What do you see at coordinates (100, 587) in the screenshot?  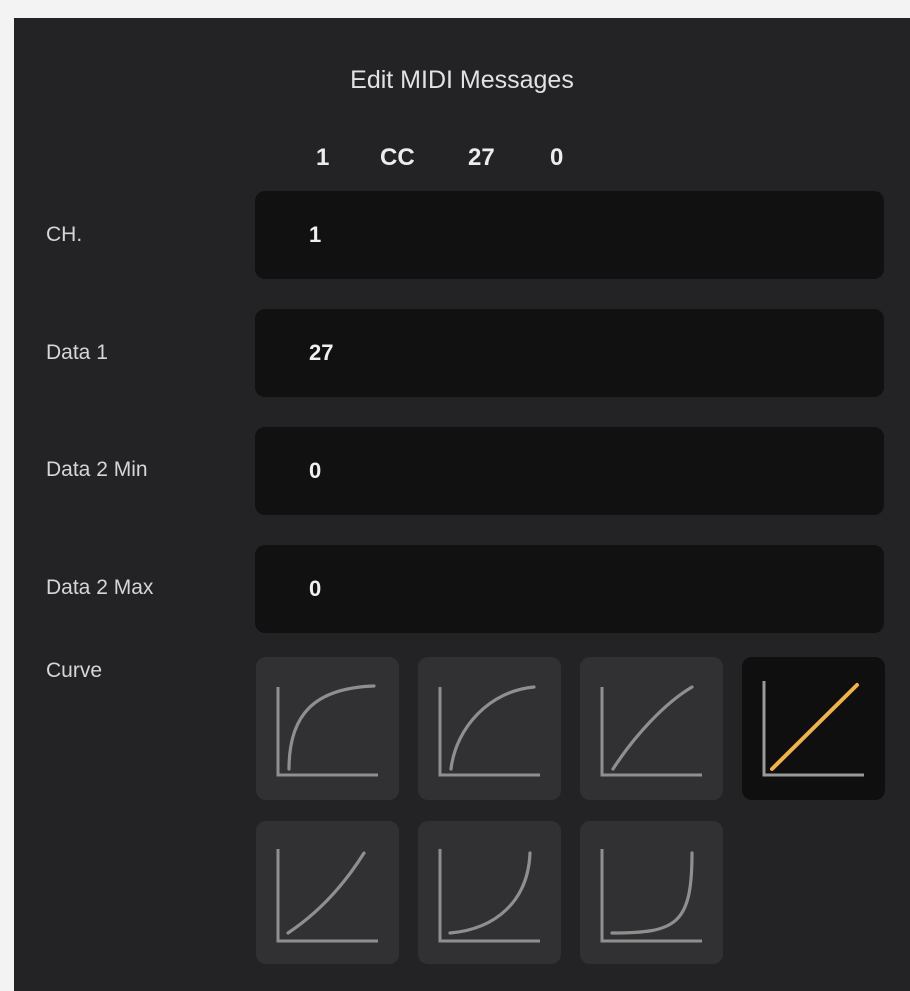 I see `data2-max-label: Data 2 Max` at bounding box center [100, 587].